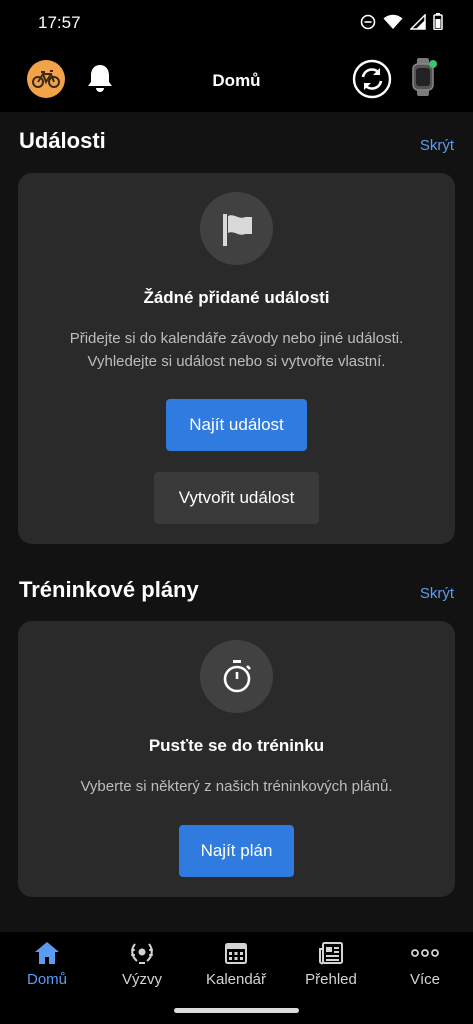 The width and height of the screenshot is (473, 1024). I want to click on events-hide-link: Skrýt, so click(437, 145).